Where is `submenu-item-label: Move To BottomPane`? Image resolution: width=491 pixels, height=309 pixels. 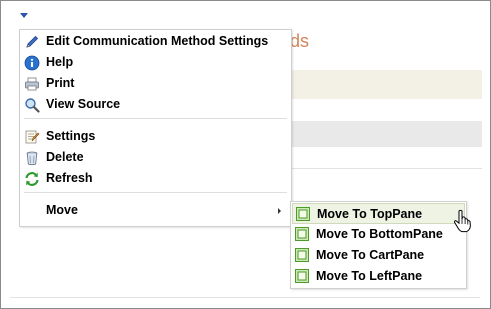
submenu-item-label: Move To BottomPane is located at coordinates (379, 234).